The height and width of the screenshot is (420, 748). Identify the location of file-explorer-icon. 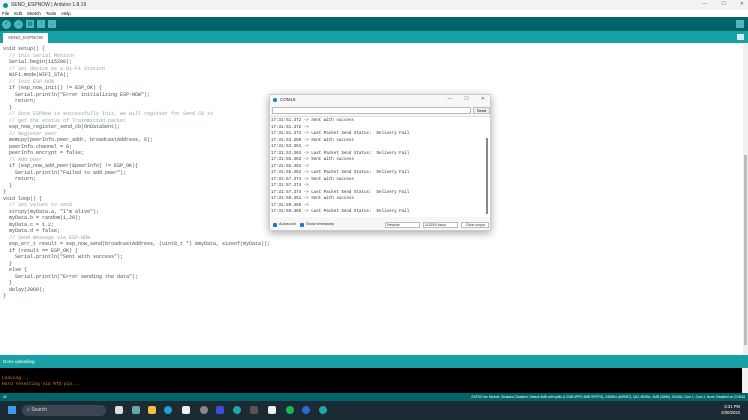
(152, 410).